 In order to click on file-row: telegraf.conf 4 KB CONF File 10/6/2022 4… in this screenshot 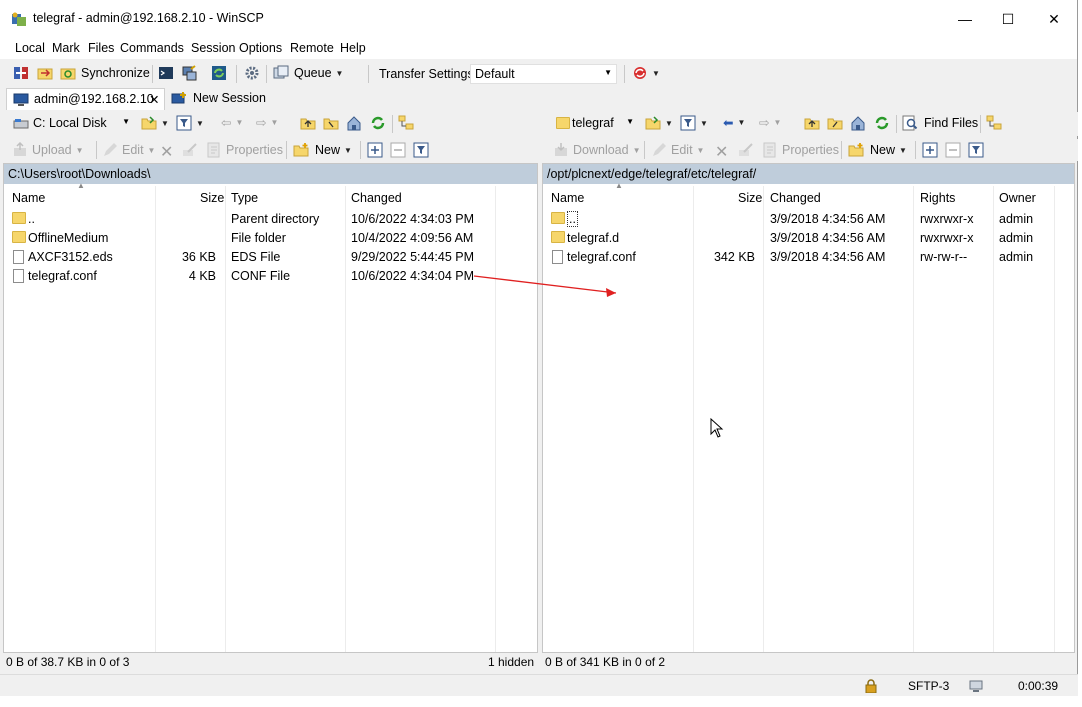, I will do `click(270, 276)`.